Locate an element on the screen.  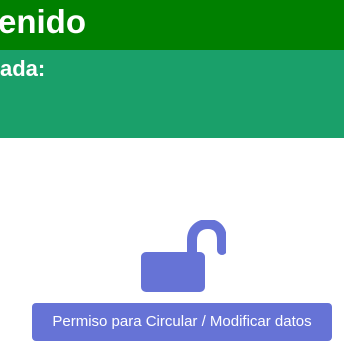
subheader-label: ada: is located at coordinates (23, 68).